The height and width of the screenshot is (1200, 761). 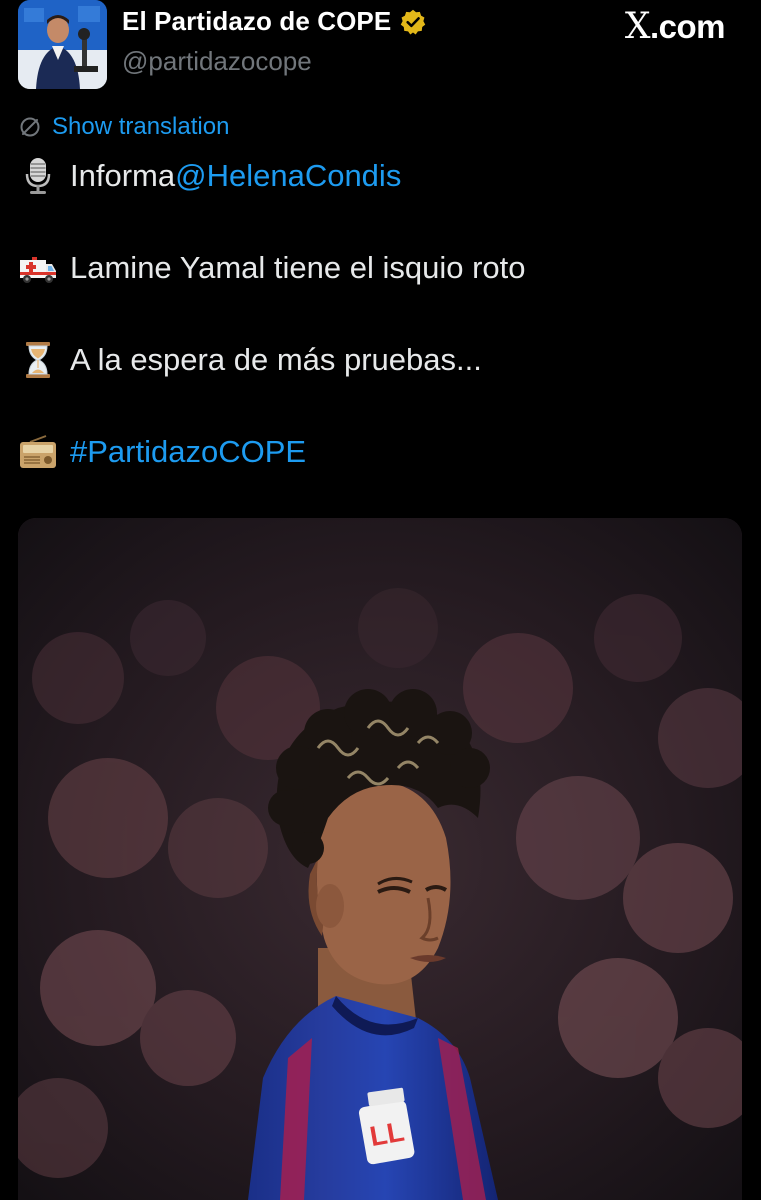 I want to click on tweet-line-hashtag: #PartidazoCOPE, so click(x=162, y=452).